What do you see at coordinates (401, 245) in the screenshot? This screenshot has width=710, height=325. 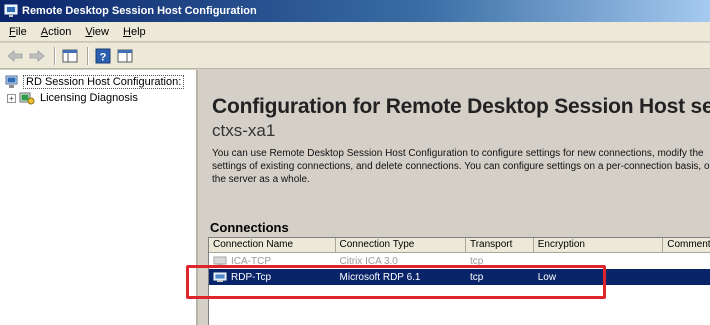 I see `column-header-connection-type: Connection Type` at bounding box center [401, 245].